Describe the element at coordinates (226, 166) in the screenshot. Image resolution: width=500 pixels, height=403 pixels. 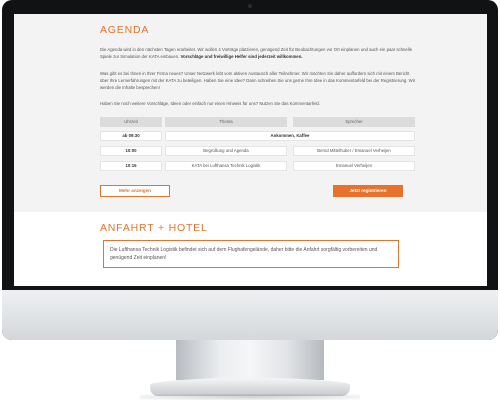
I see `table-row-3-topic: KATA bei Lufthansa Technik Logistik` at that location.